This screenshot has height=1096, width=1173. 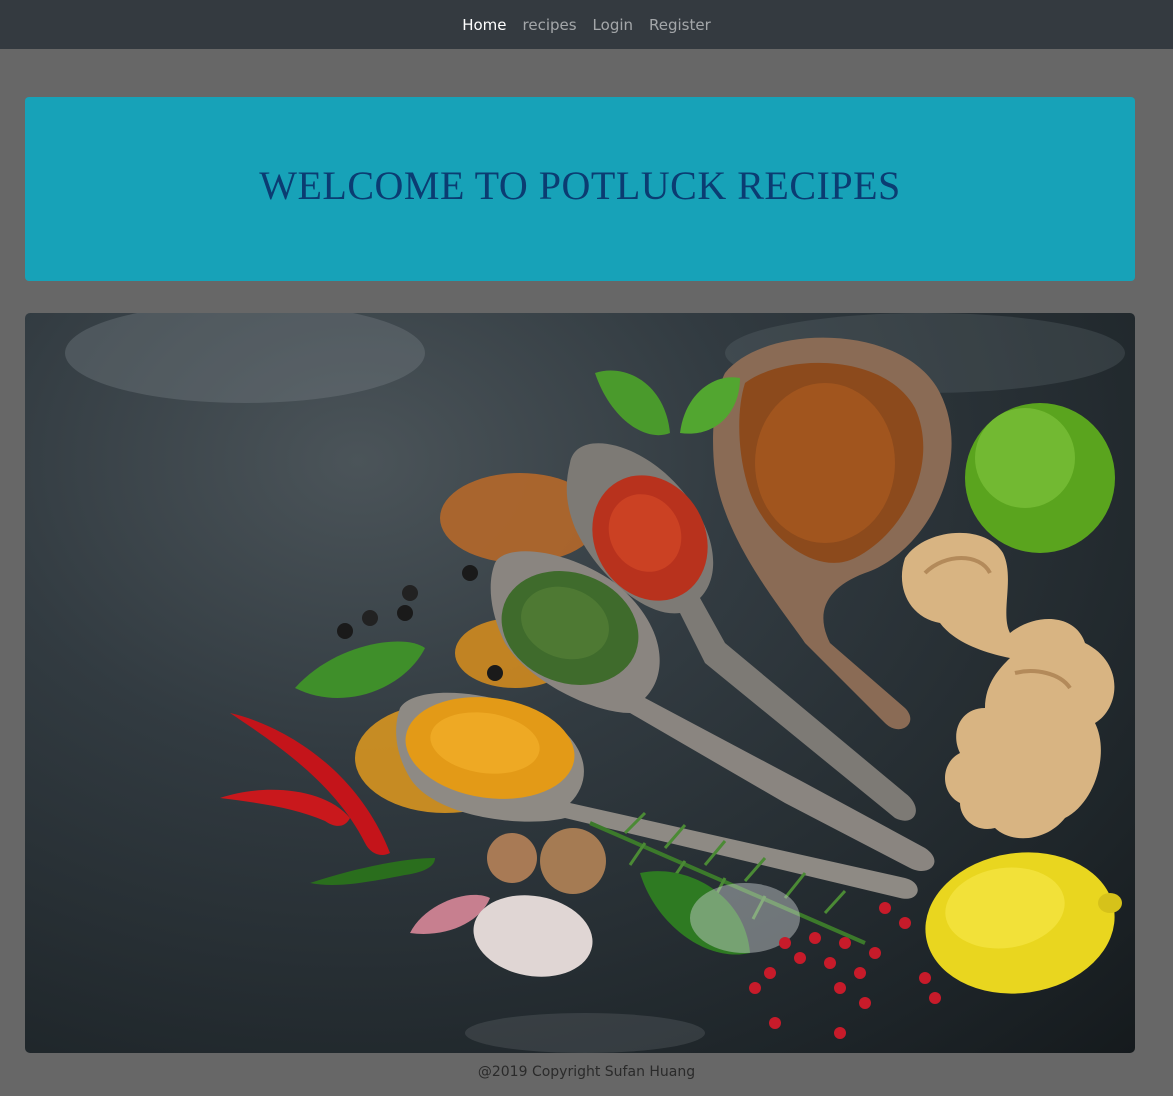 I want to click on nav-link-login: Login, so click(x=613, y=25).